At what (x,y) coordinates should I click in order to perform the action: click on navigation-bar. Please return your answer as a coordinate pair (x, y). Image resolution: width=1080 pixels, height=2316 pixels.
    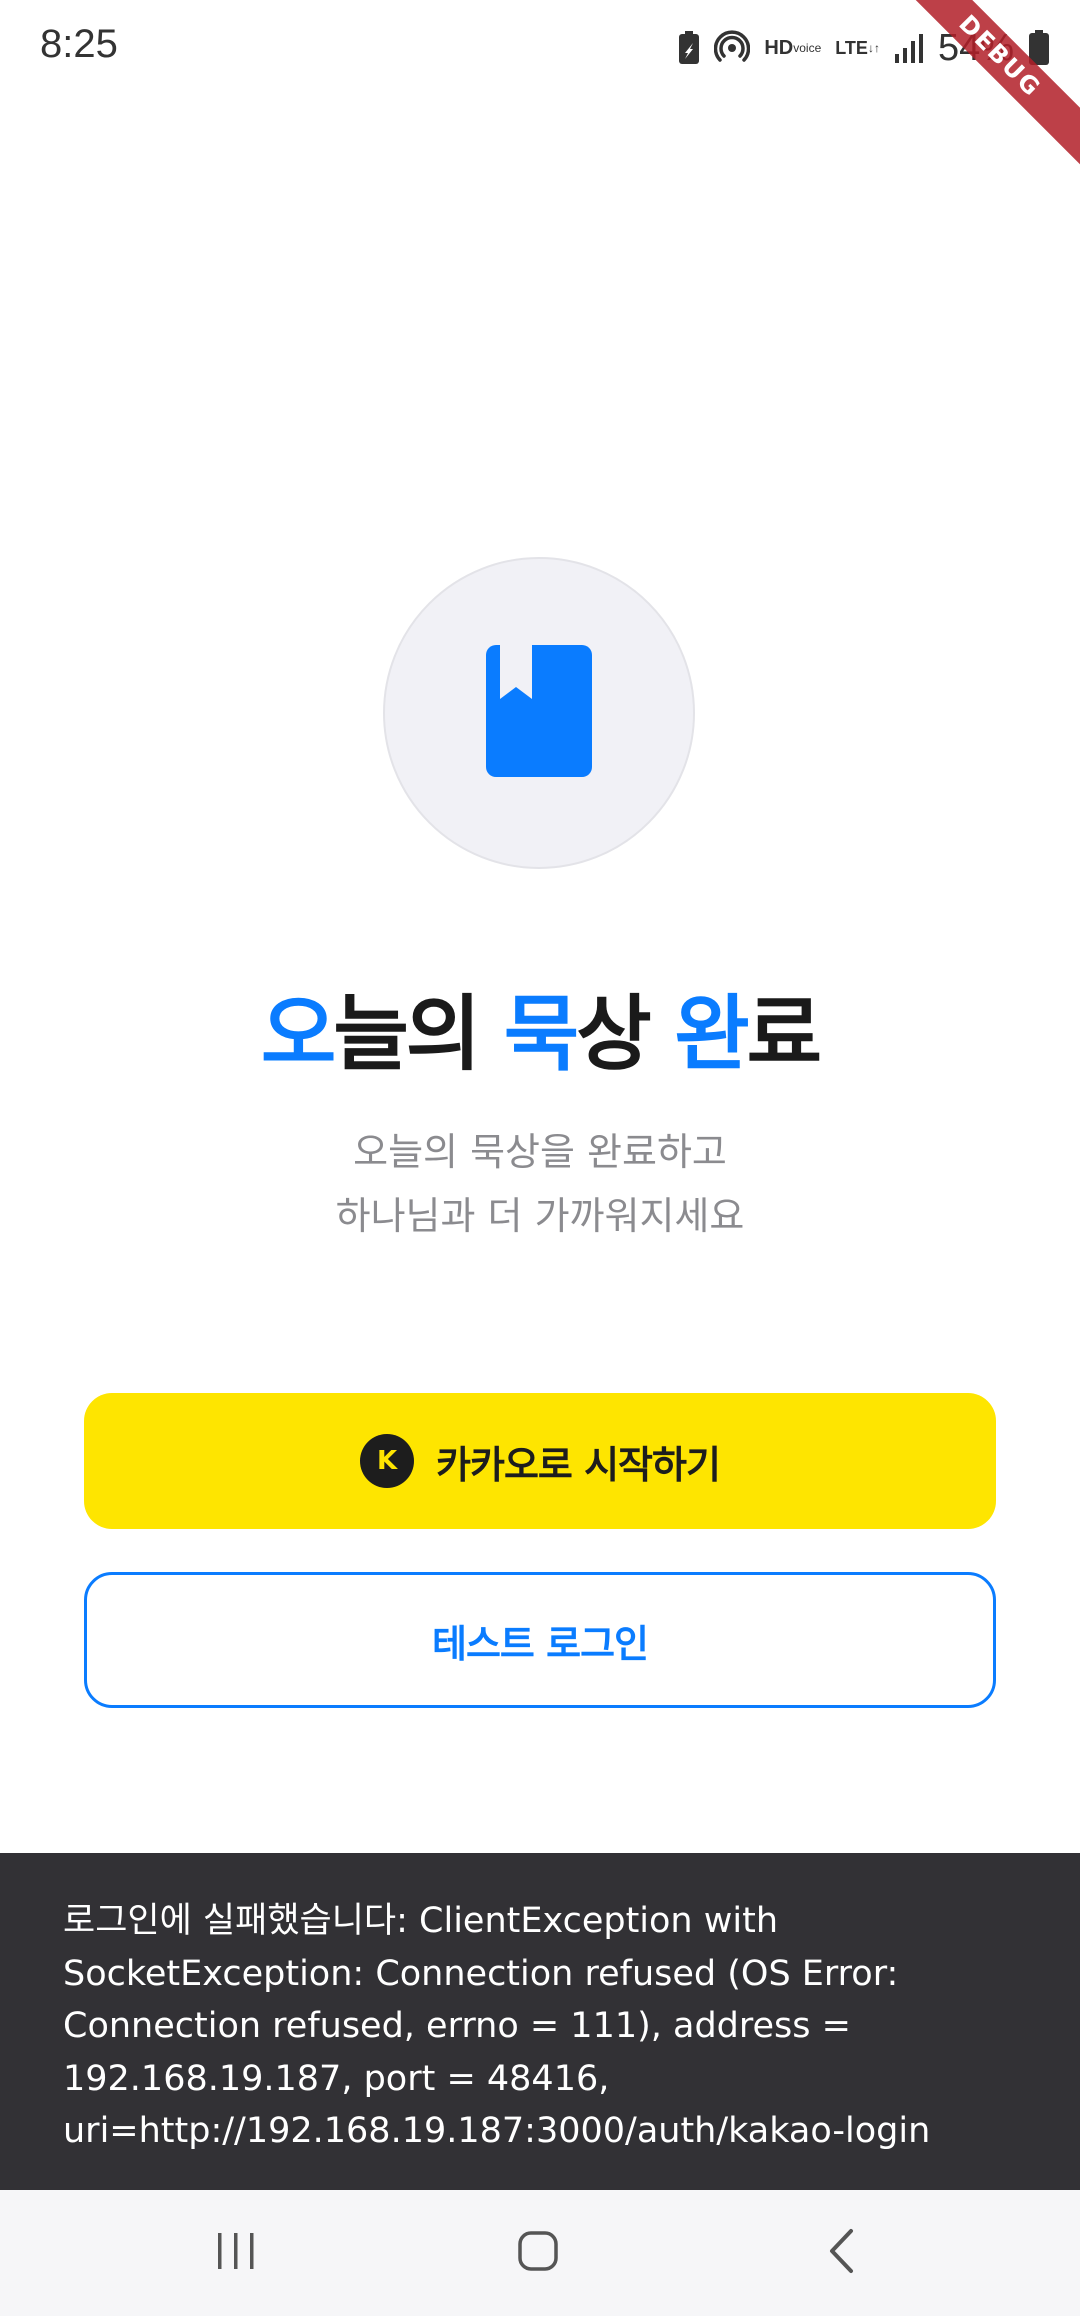
    Looking at the image, I should click on (540, 2253).